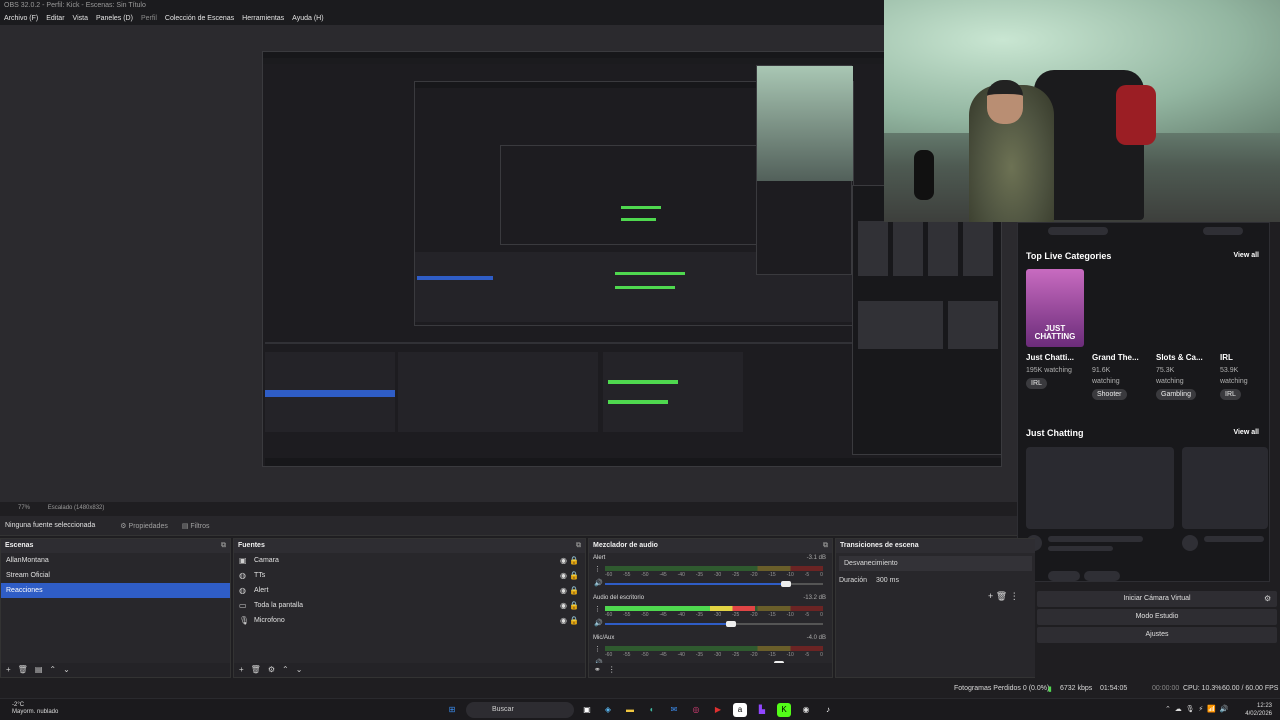 The image size is (1280, 720). What do you see at coordinates (1186, 334) in the screenshot?
I see `category-card: Slots & Ca... 75.3K watching Gambling` at bounding box center [1186, 334].